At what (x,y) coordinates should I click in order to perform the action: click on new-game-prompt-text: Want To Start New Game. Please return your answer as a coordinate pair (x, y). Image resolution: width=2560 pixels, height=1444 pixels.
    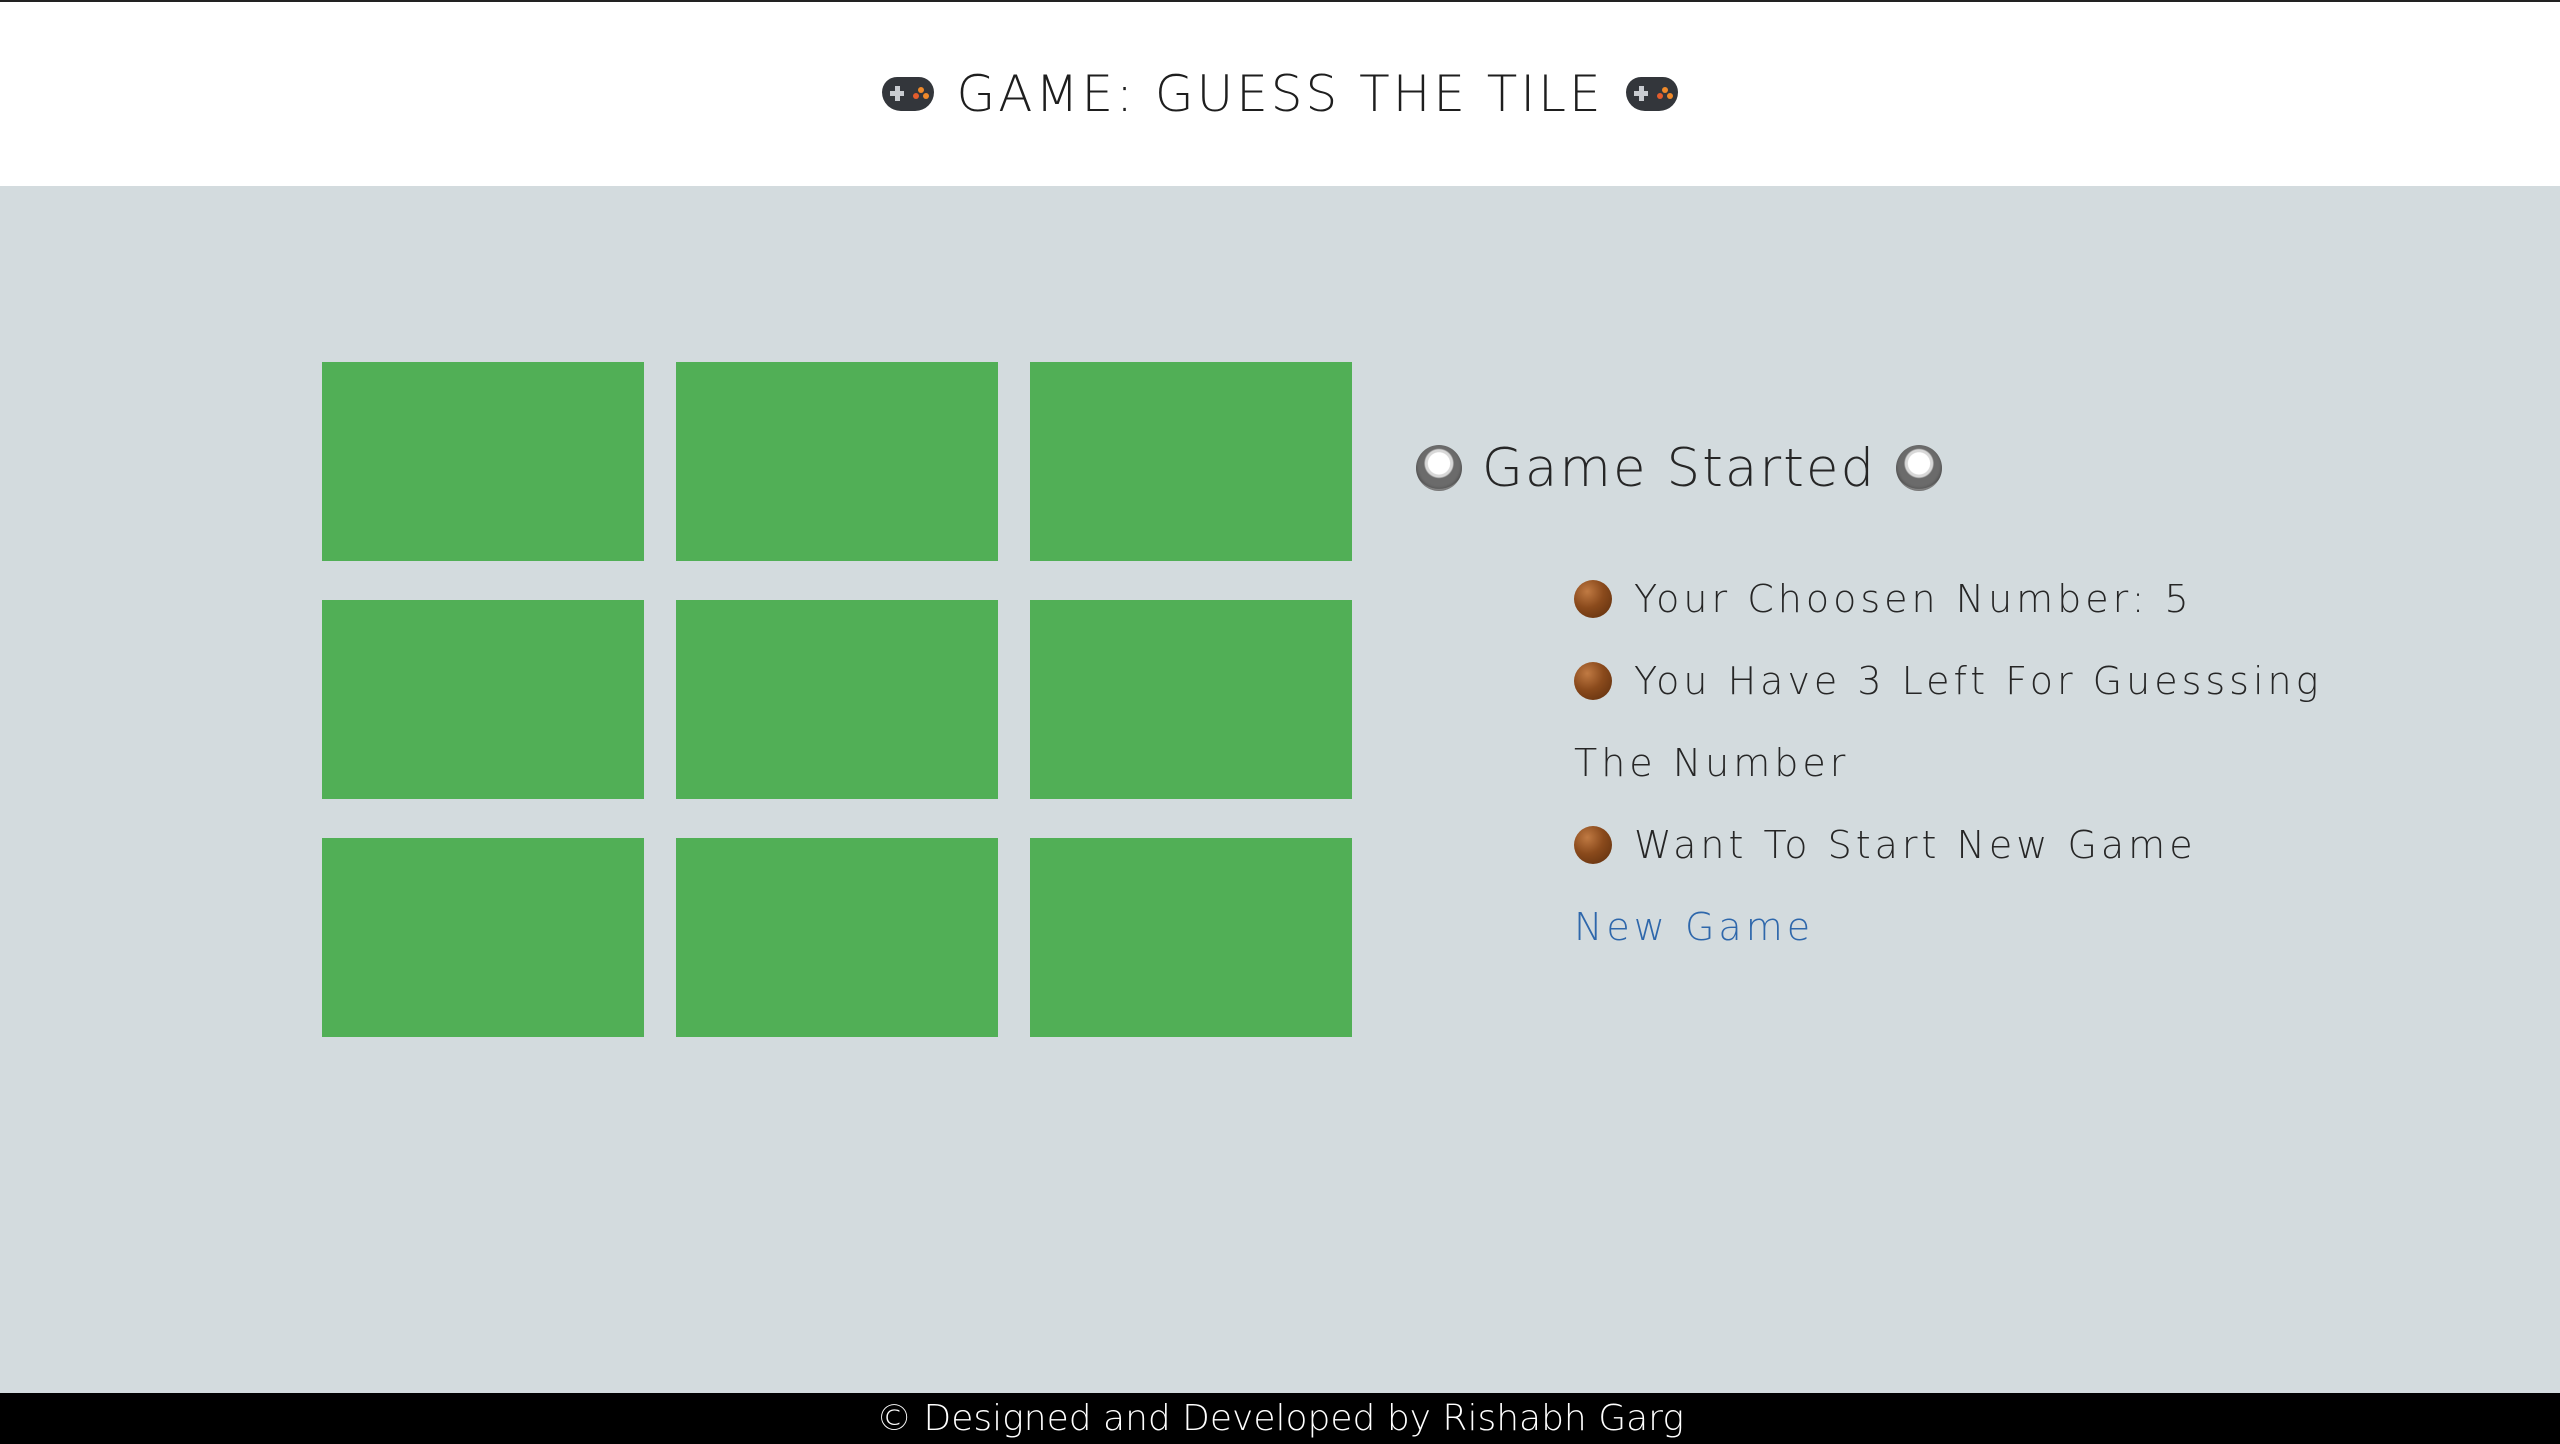
    Looking at the image, I should click on (1915, 845).